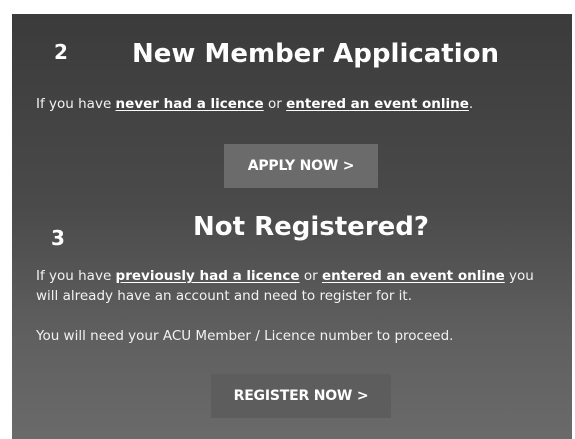 Image resolution: width=575 pixels, height=439 pixels. Describe the element at coordinates (316, 54) in the screenshot. I see `new-member-heading: New Member Application` at that location.